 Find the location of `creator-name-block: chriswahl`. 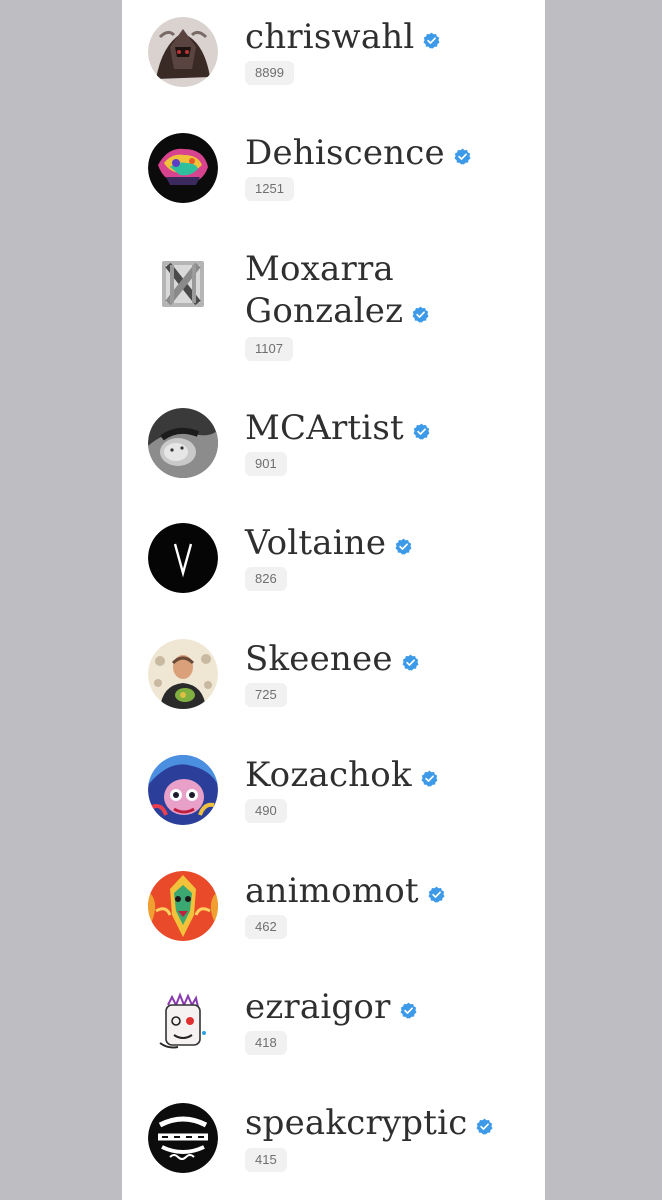

creator-name-block: chriswahl is located at coordinates (385, 37).